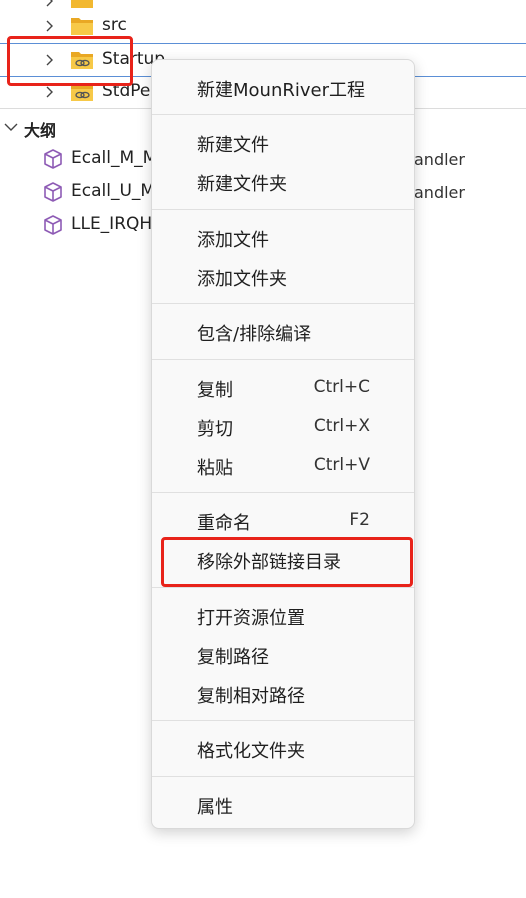 This screenshot has width=526, height=898. I want to click on menu-item-label: 新建文件, so click(233, 145).